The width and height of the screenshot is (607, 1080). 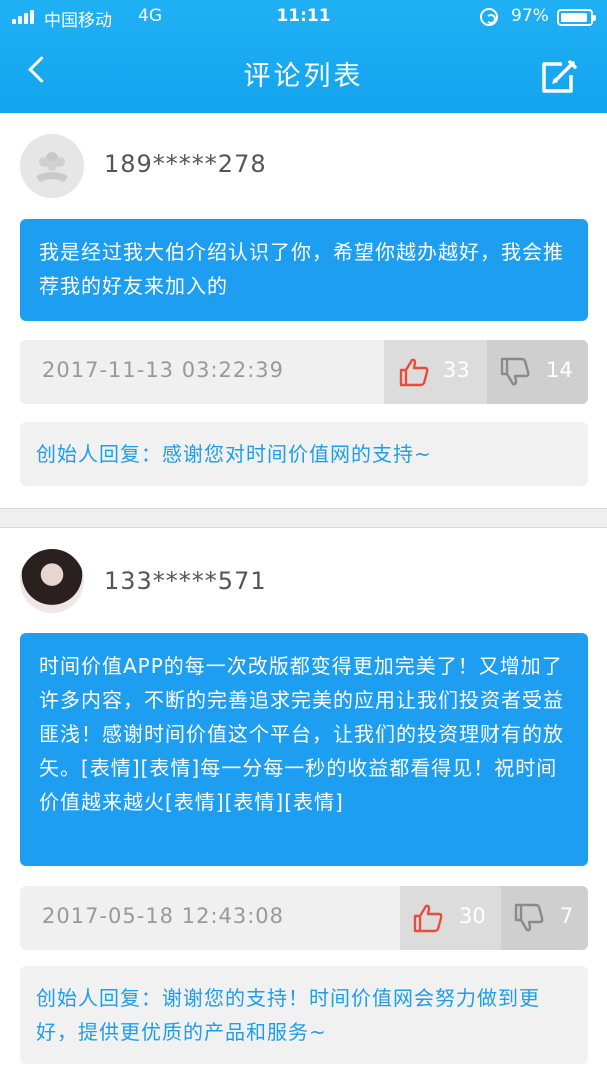 I want to click on comment-username: 189*****278, so click(x=185, y=164).